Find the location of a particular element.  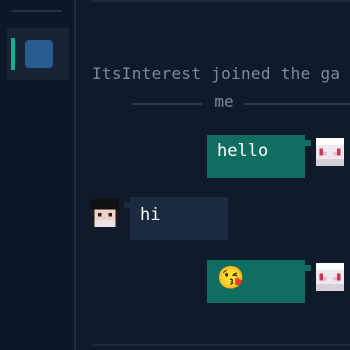

message-bubble-outgoing: hello is located at coordinates (256, 156).